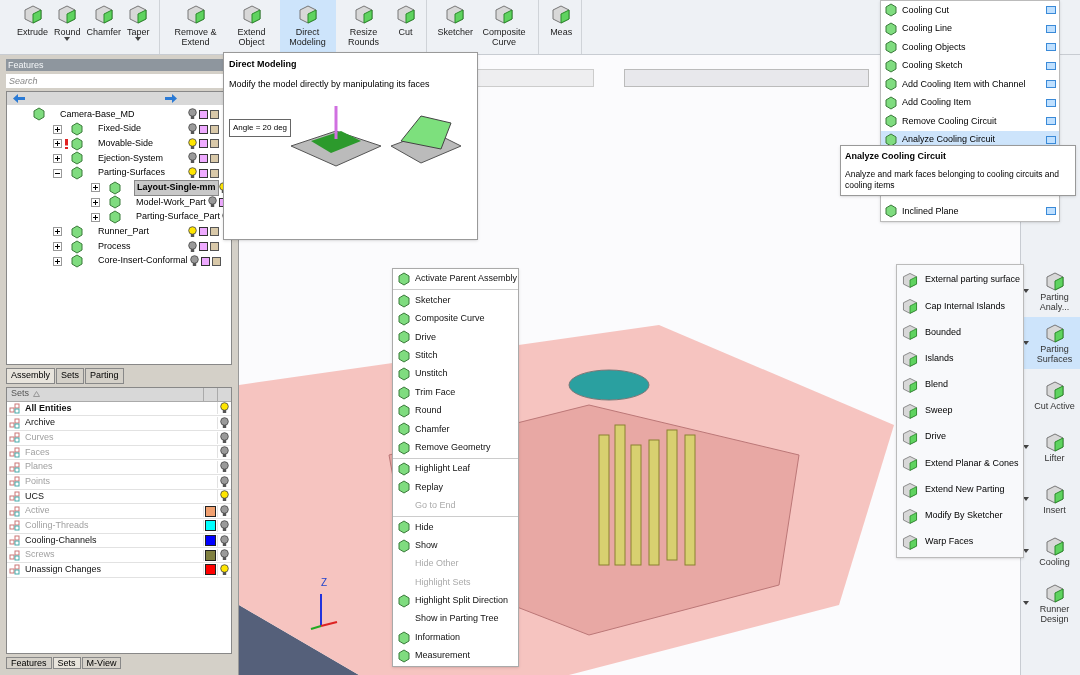  Describe the element at coordinates (330, 84) in the screenshot. I see `tooltip-text: Modify the model directly by manipulating its faces` at that location.